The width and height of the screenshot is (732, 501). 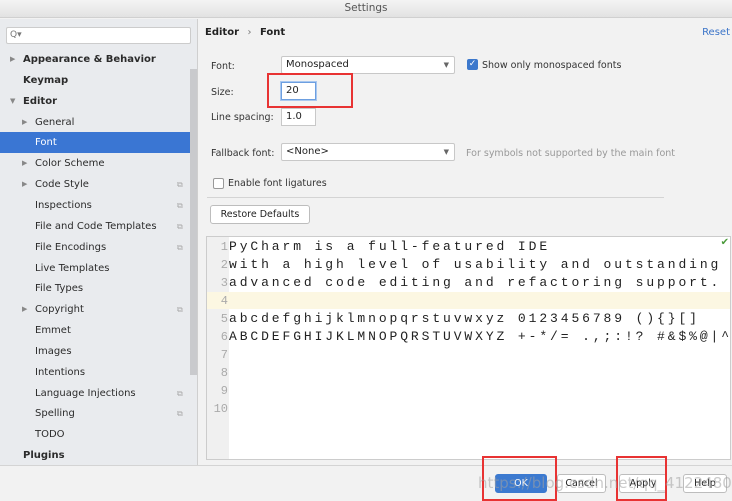 I want to click on sidebar-item-spelling: Spelling ⧉, so click(x=98, y=413).